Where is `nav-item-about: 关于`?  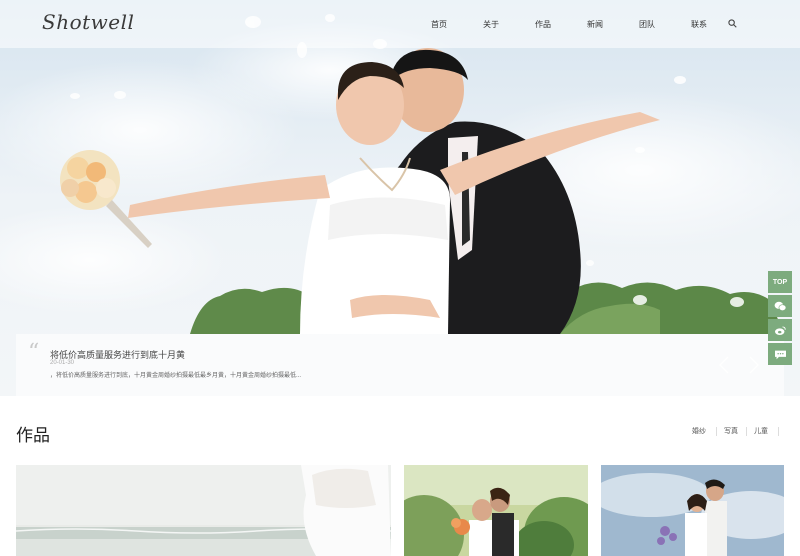
nav-item-about: 关于 is located at coordinates (491, 24).